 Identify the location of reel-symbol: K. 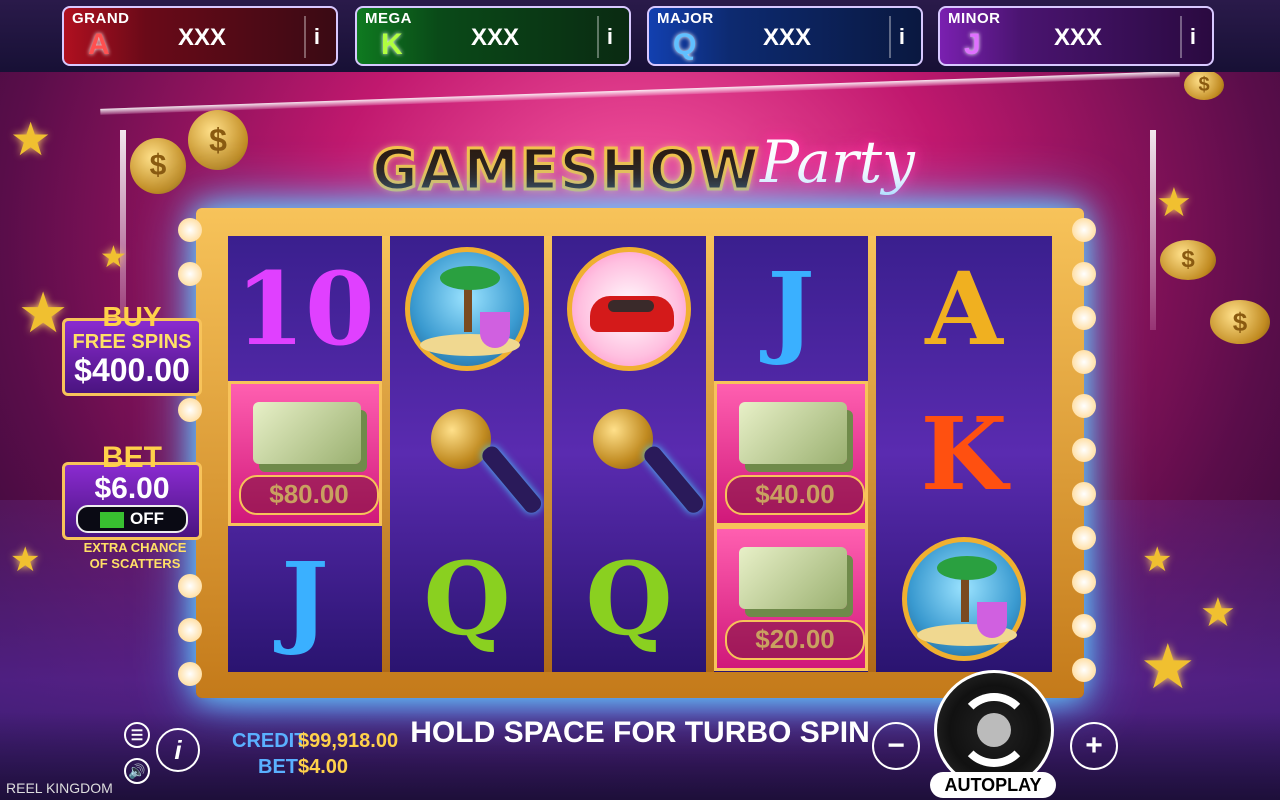
(964, 453).